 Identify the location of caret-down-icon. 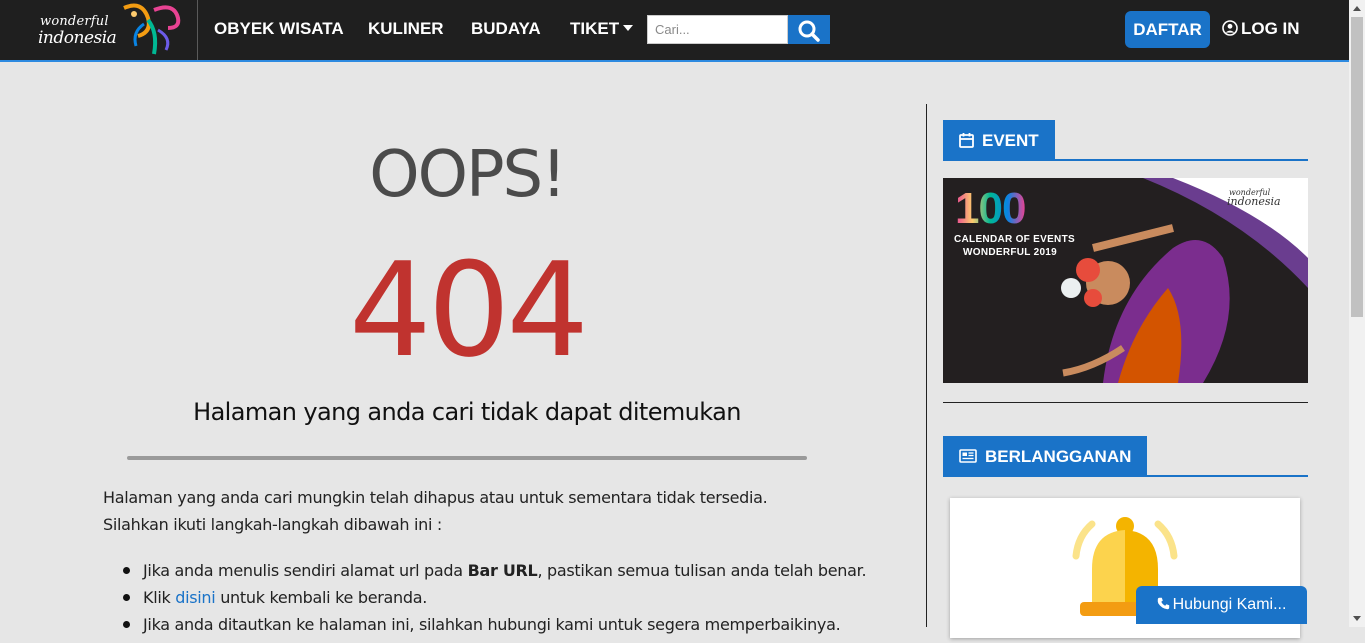
(628, 28).